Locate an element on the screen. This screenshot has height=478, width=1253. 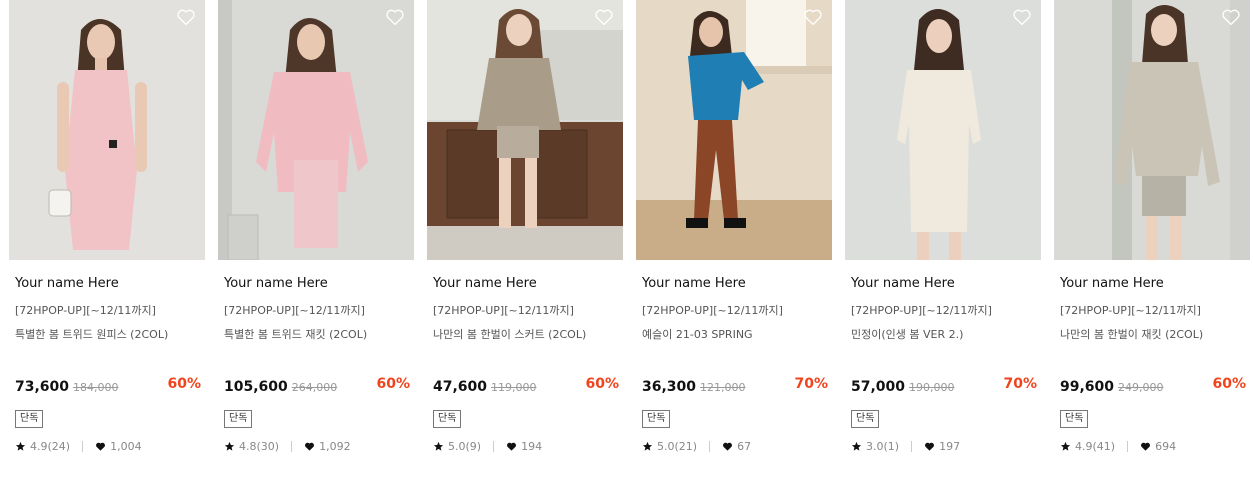
price-row: 36,300 121,000 70% is located at coordinates (736, 386).